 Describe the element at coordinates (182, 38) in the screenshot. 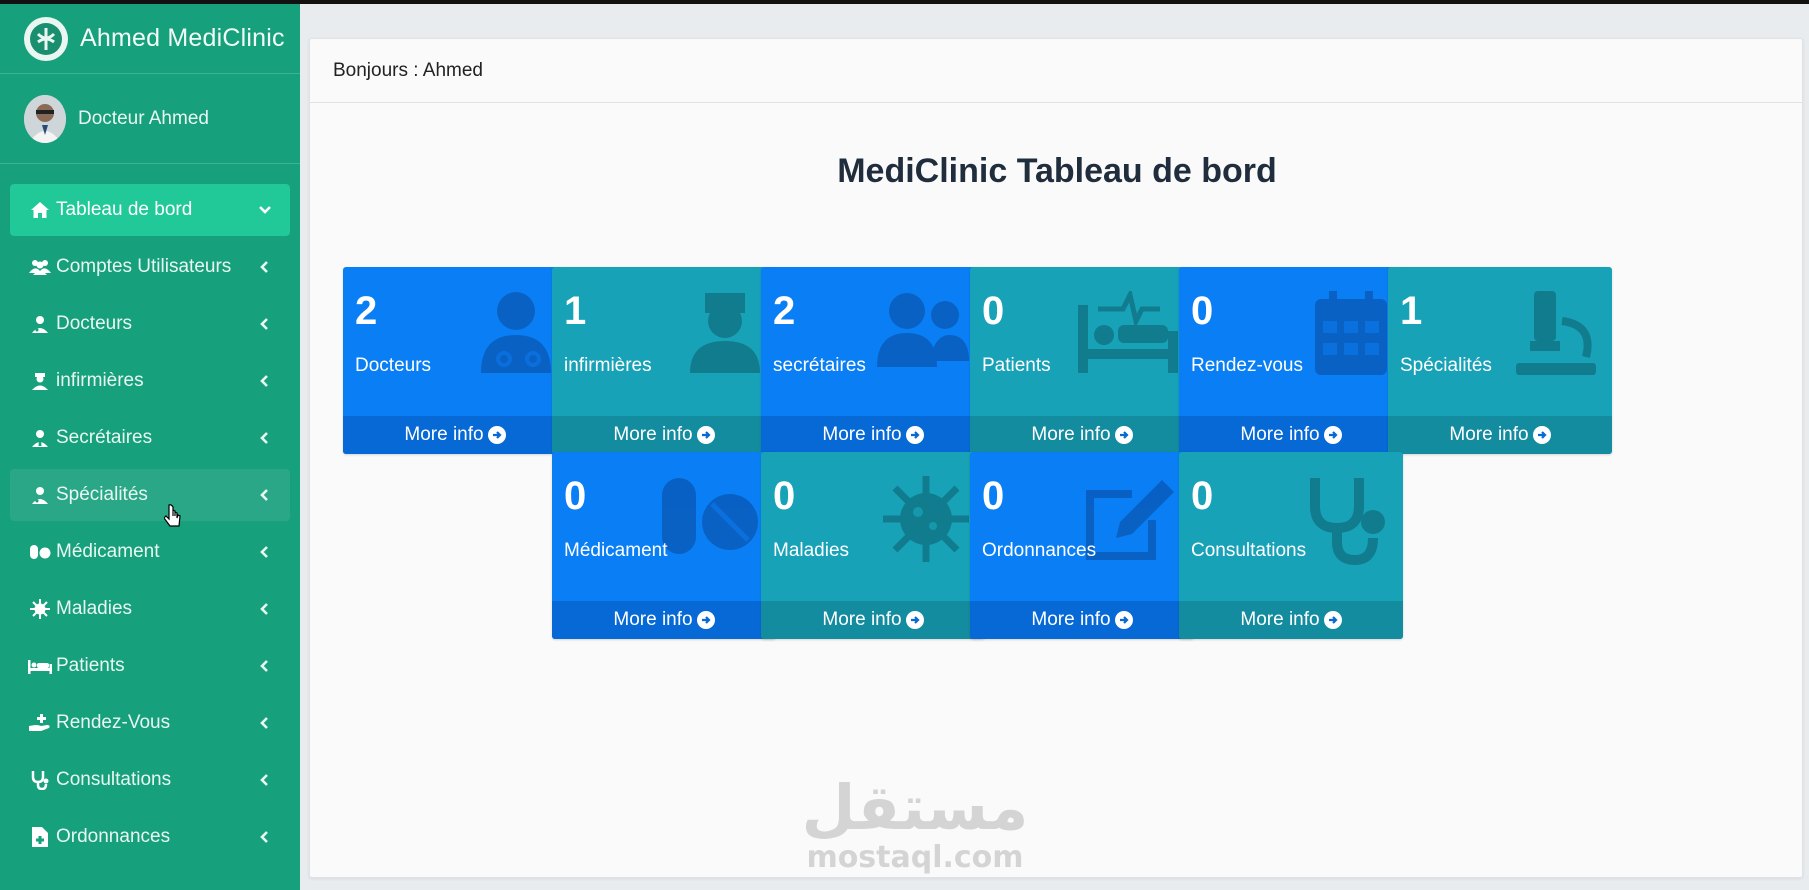

I see `app-title: Ahmed MediClinic` at that location.